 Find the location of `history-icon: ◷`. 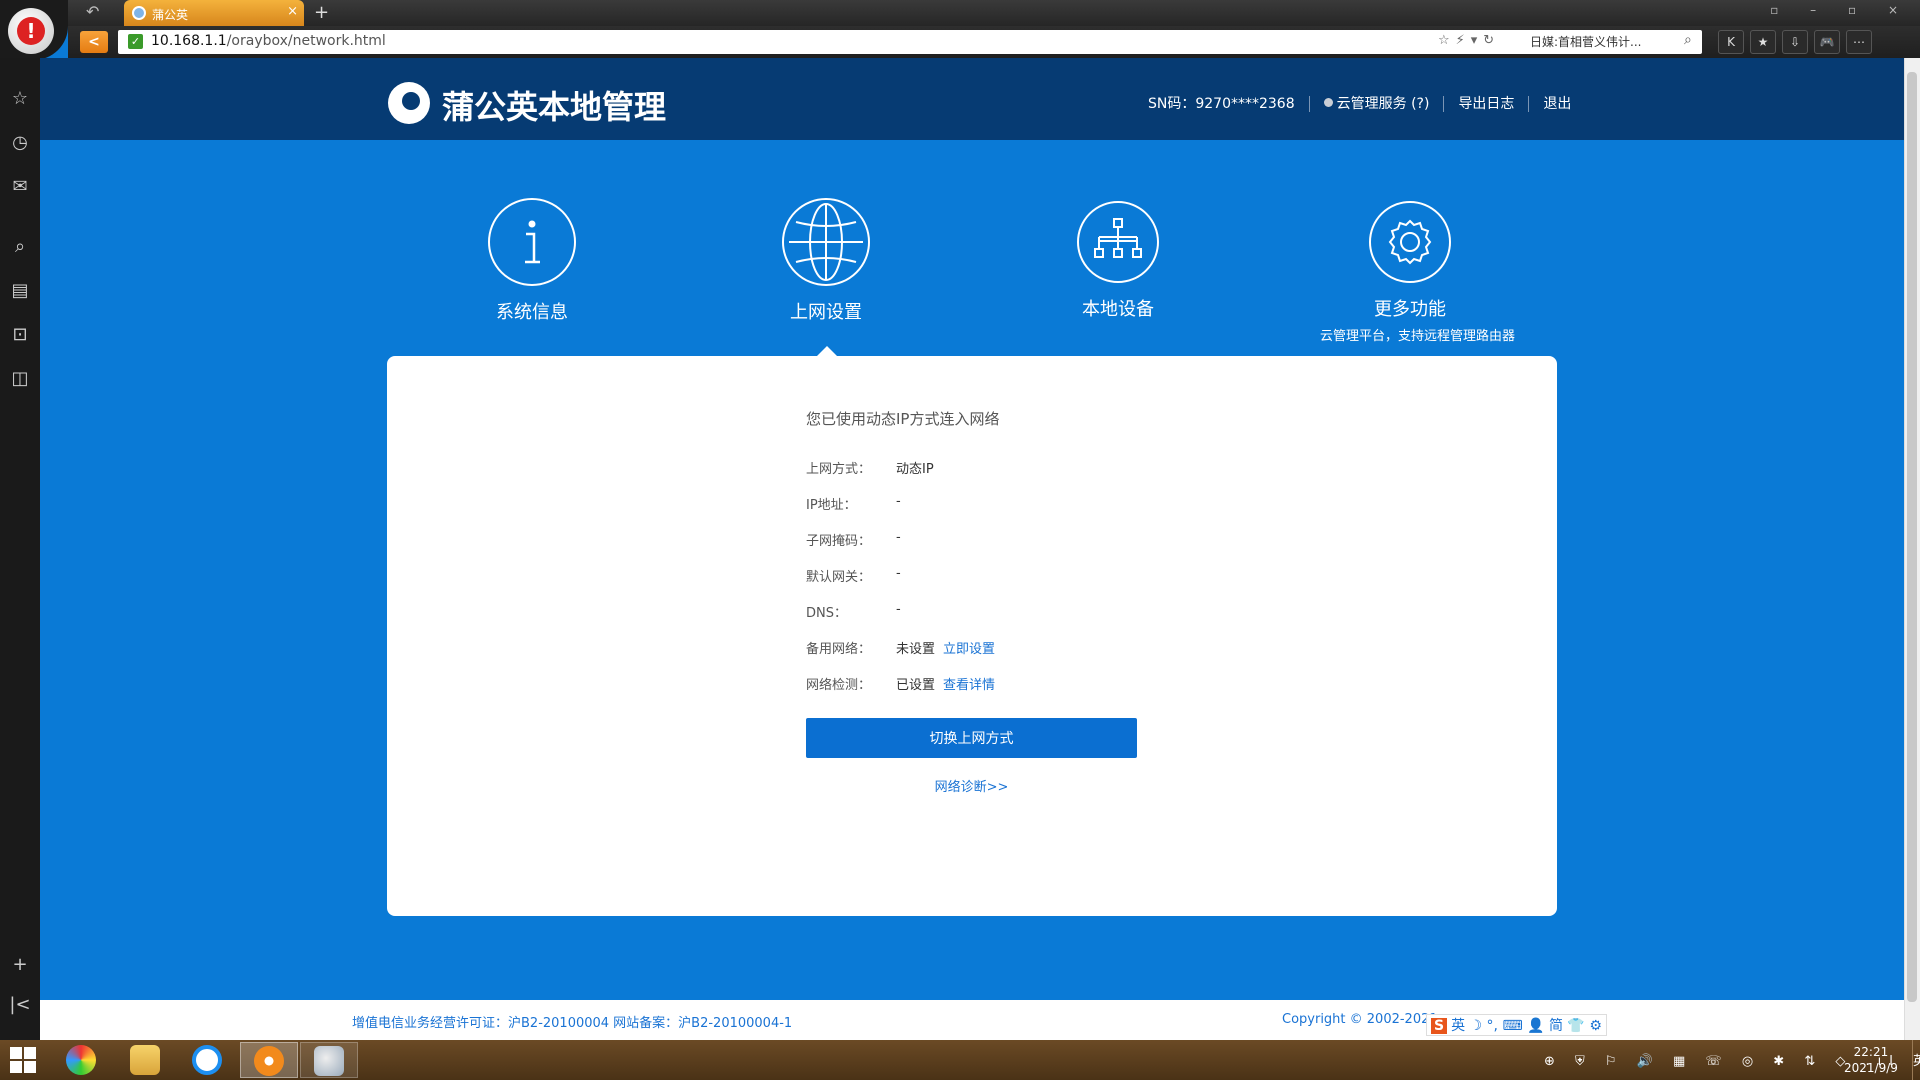

history-icon: ◷ is located at coordinates (20, 142).